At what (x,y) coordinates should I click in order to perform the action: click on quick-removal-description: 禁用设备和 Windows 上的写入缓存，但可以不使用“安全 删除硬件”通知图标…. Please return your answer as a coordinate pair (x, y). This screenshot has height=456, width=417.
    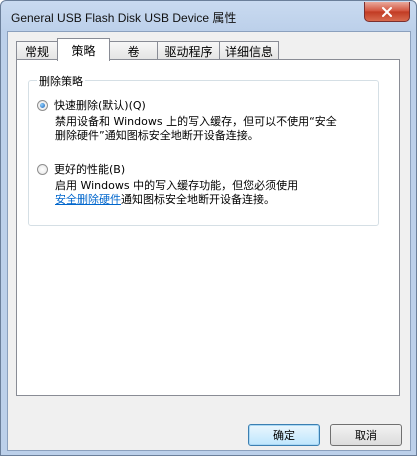
    Looking at the image, I should click on (214, 129).